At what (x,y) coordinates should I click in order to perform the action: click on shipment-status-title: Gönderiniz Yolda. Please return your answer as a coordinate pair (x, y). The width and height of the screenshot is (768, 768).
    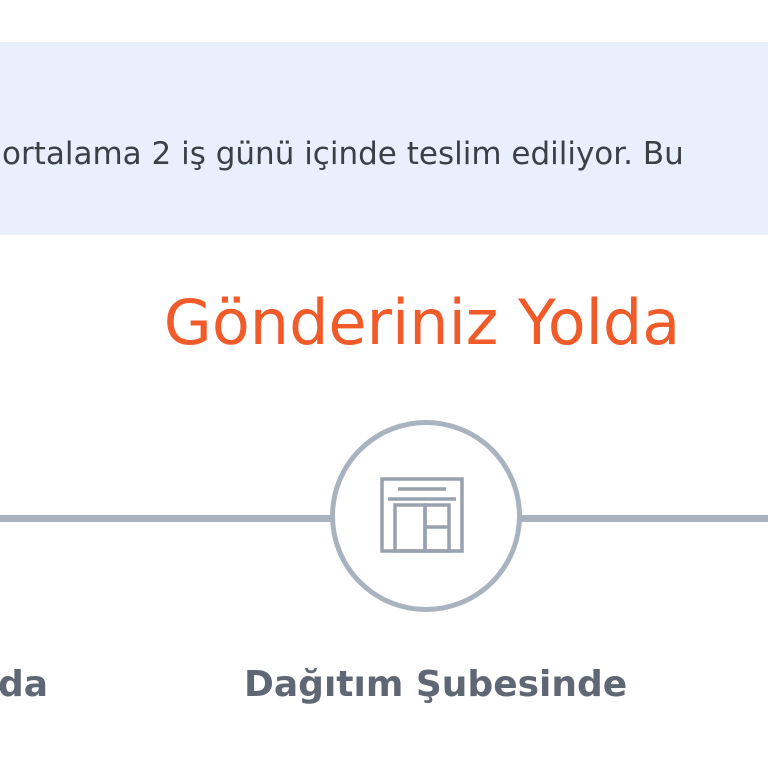
    Looking at the image, I should click on (422, 322).